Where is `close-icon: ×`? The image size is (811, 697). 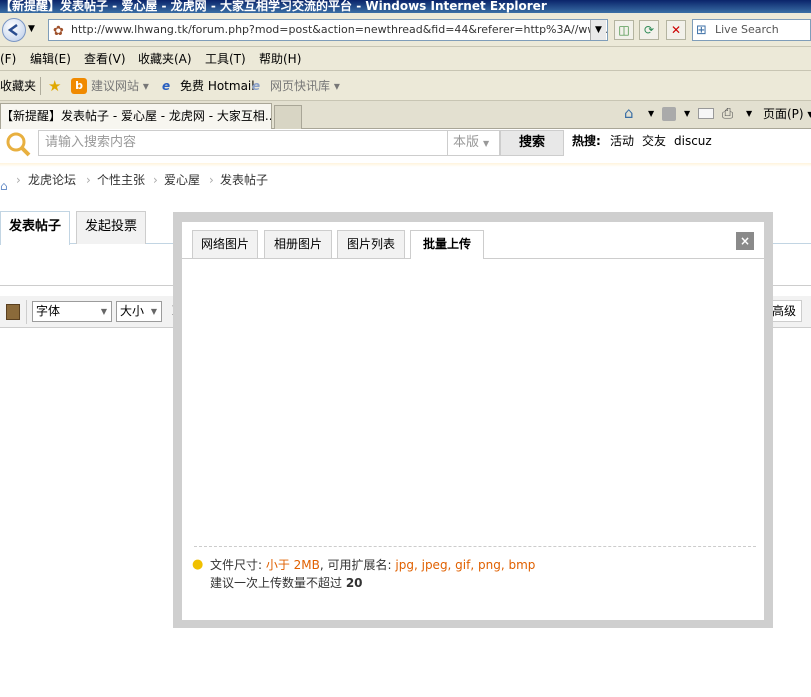
close-icon: × is located at coordinates (745, 241).